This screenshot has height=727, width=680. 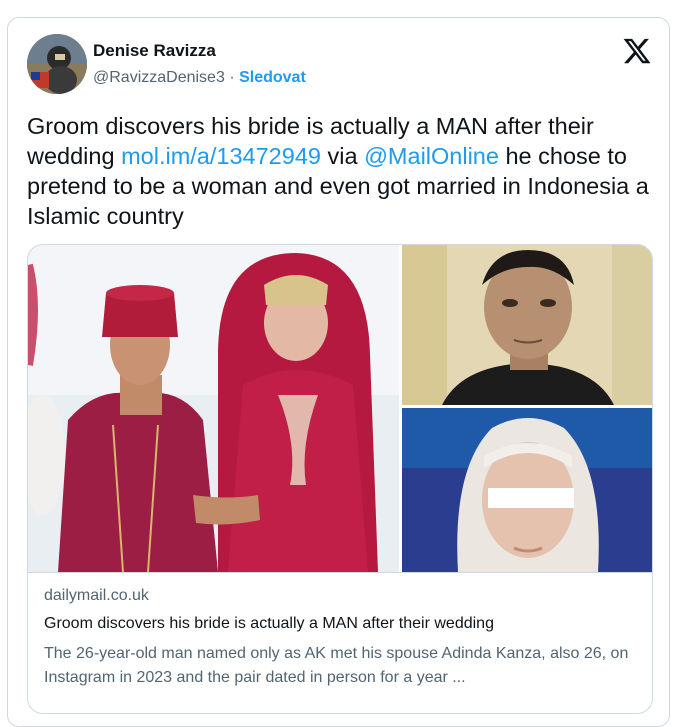 What do you see at coordinates (96, 595) in the screenshot?
I see `link-domain: dailymail.co.uk` at bounding box center [96, 595].